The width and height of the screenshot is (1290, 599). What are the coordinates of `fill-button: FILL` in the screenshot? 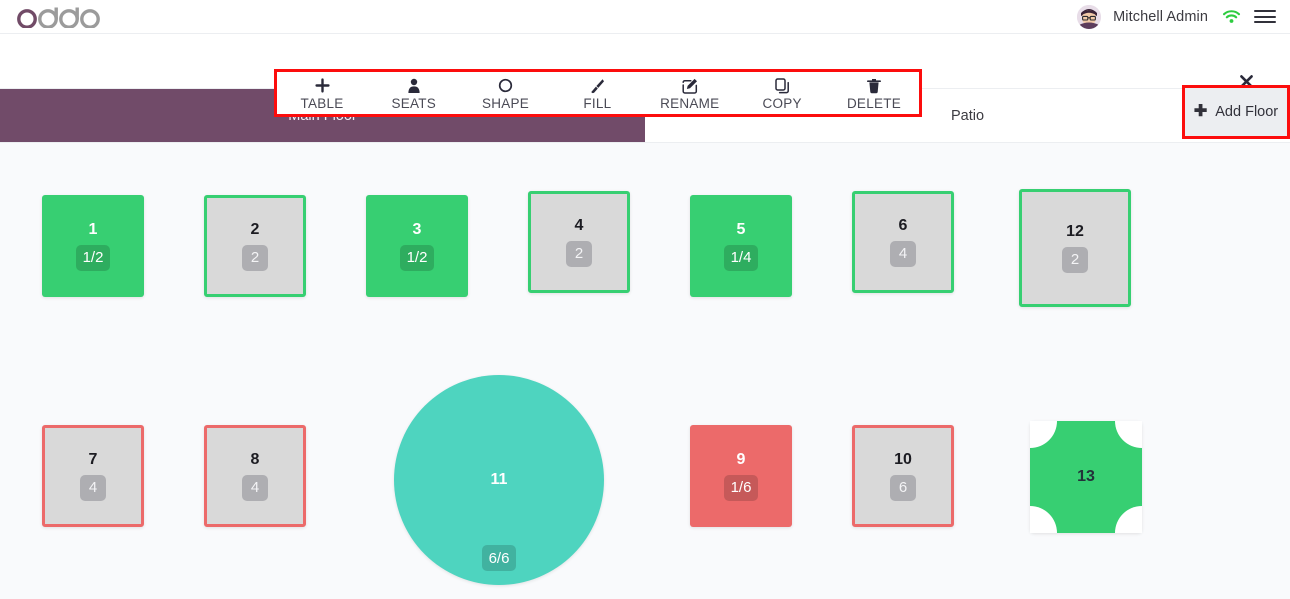 It's located at (597, 93).